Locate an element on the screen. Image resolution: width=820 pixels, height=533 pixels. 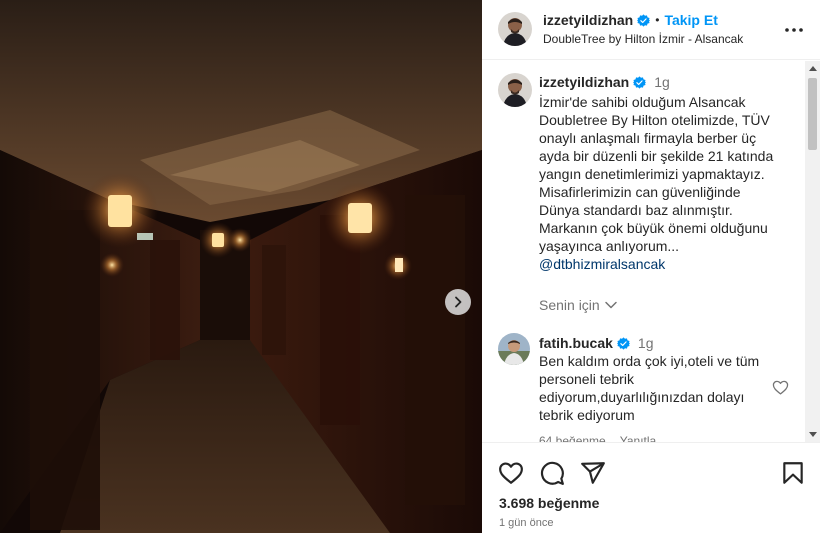
commenter-avatar is located at coordinates (514, 349).